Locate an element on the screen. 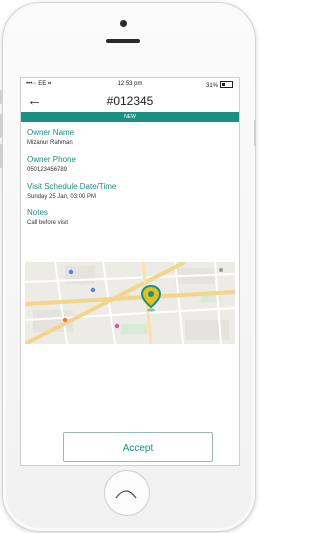 The height and width of the screenshot is (533, 320). location-map is located at coordinates (130, 303).